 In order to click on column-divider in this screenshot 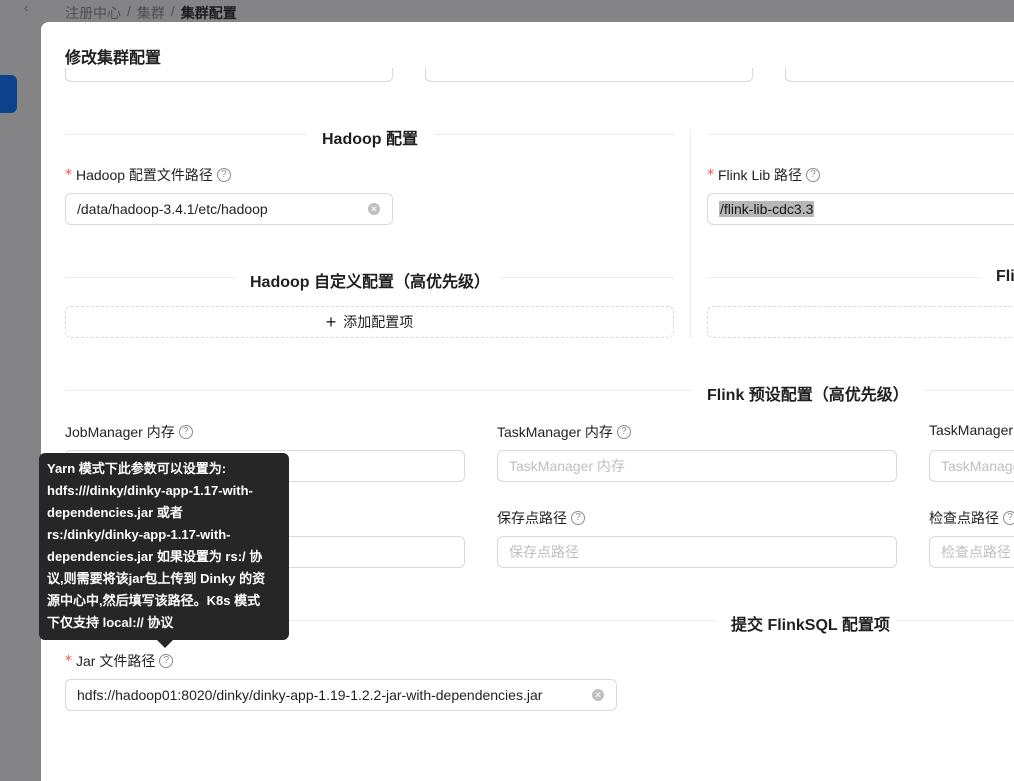, I will do `click(690, 234)`.